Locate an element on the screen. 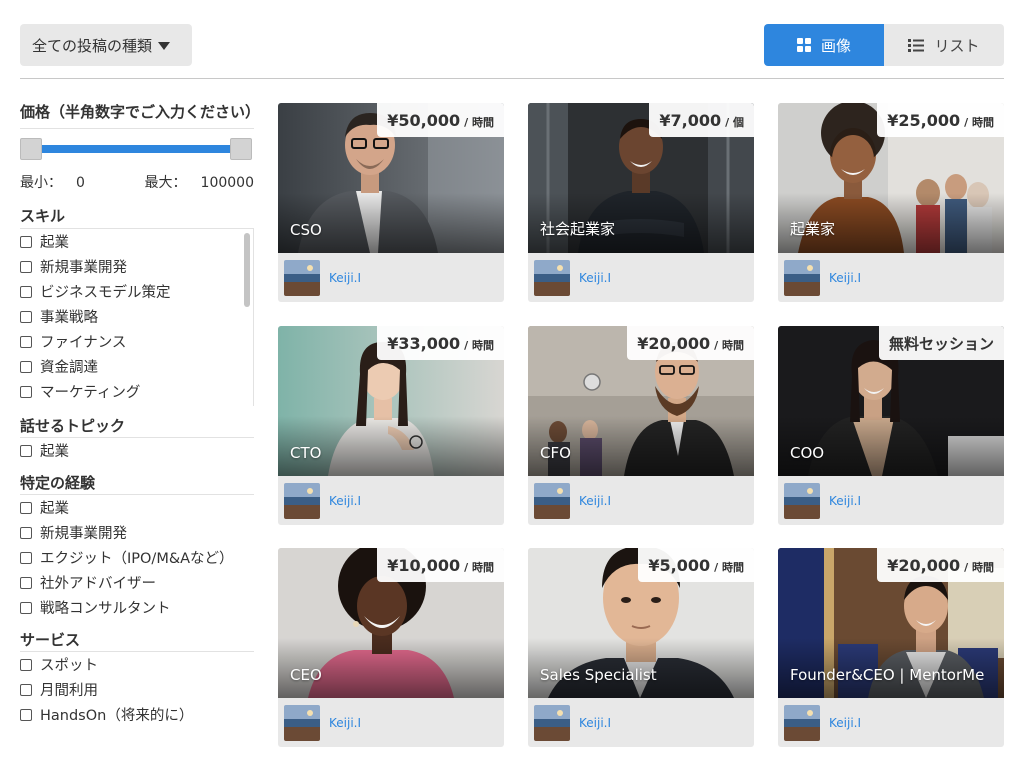 The height and width of the screenshot is (773, 1023). mentor-card: 起業家 ¥25,000 / 時間 Keiji.I is located at coordinates (891, 202).